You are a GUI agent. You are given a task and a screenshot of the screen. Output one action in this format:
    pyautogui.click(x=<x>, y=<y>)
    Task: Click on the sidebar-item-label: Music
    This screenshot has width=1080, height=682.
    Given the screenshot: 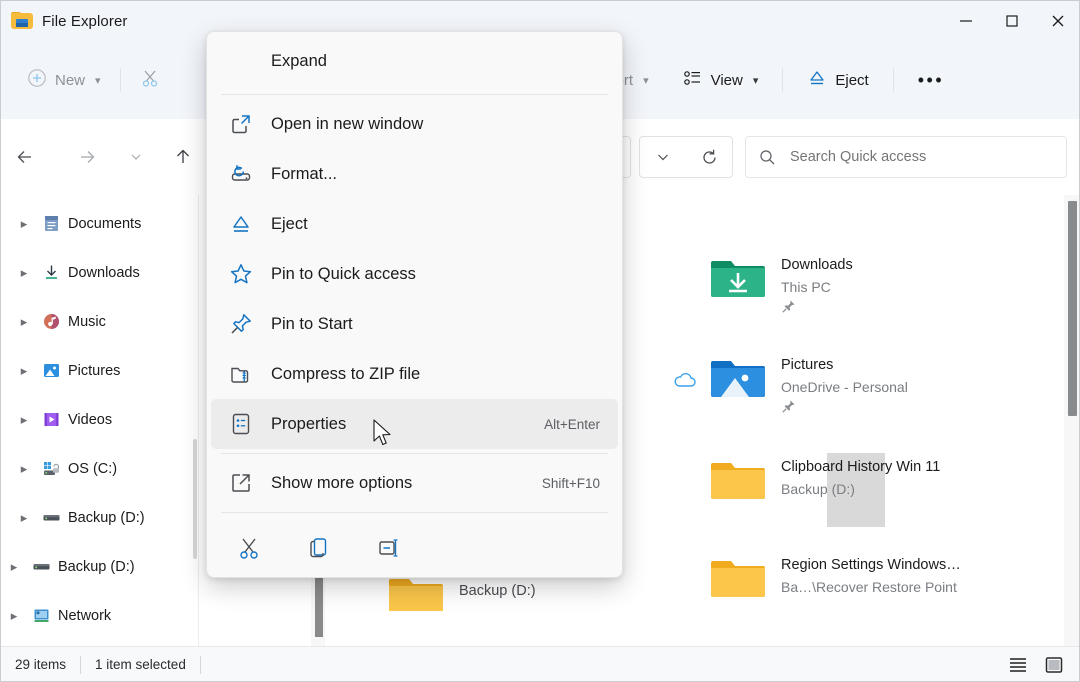 What is the action you would take?
    pyautogui.click(x=87, y=321)
    